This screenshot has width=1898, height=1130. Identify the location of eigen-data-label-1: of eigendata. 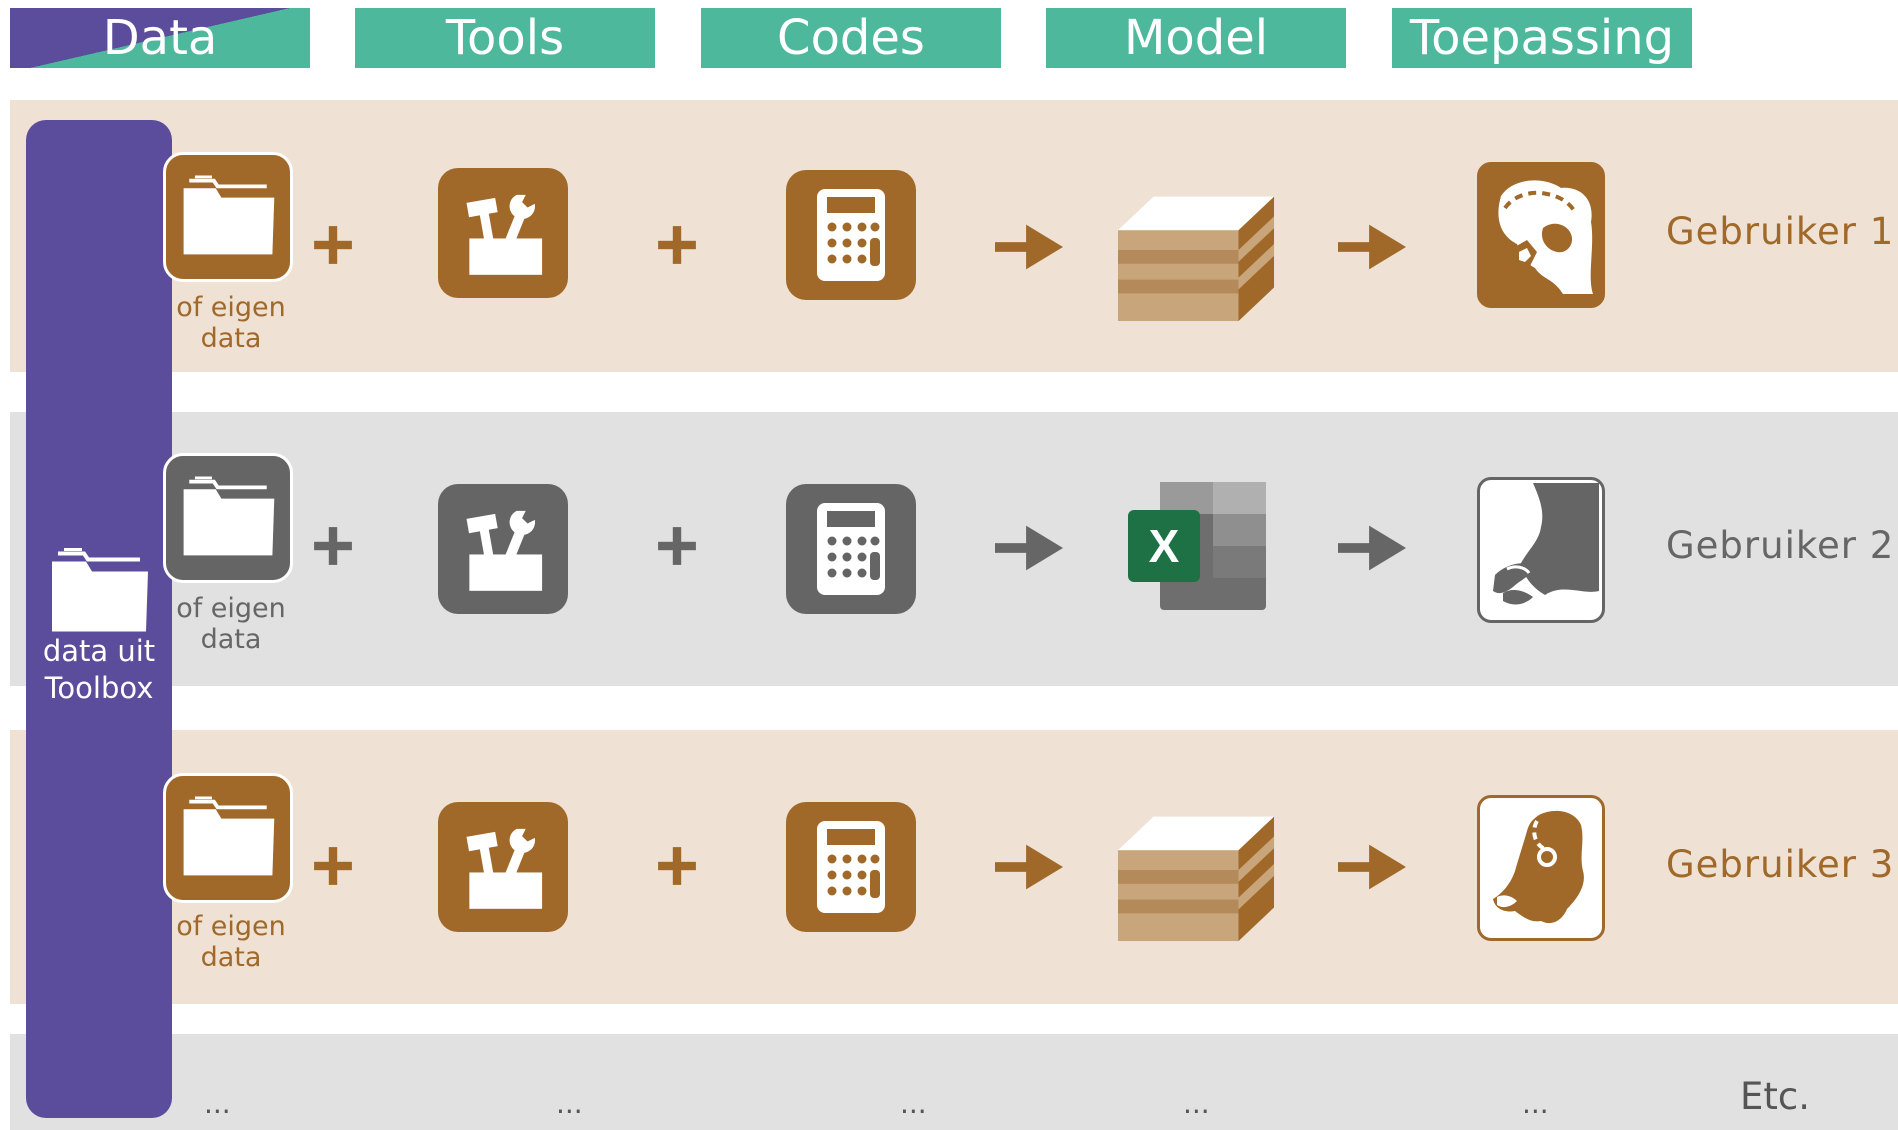
(231, 323).